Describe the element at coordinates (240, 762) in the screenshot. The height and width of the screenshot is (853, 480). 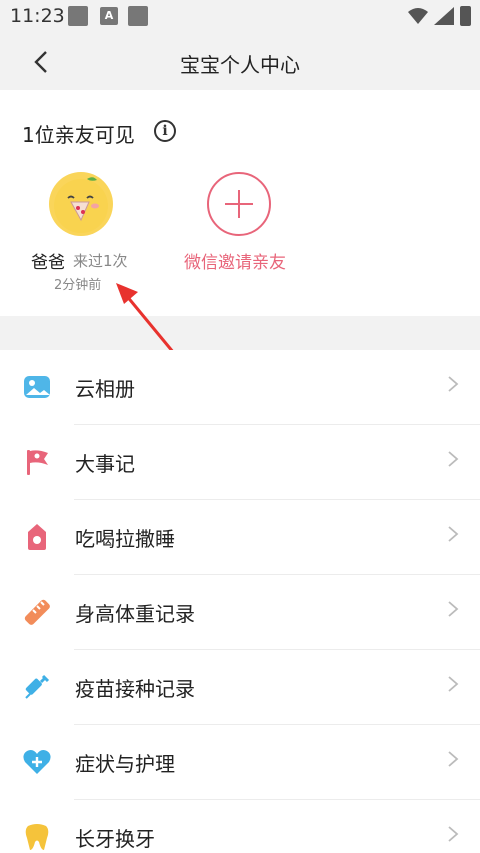
I see `menu-item-symptoms-care: 症状与护理` at that location.